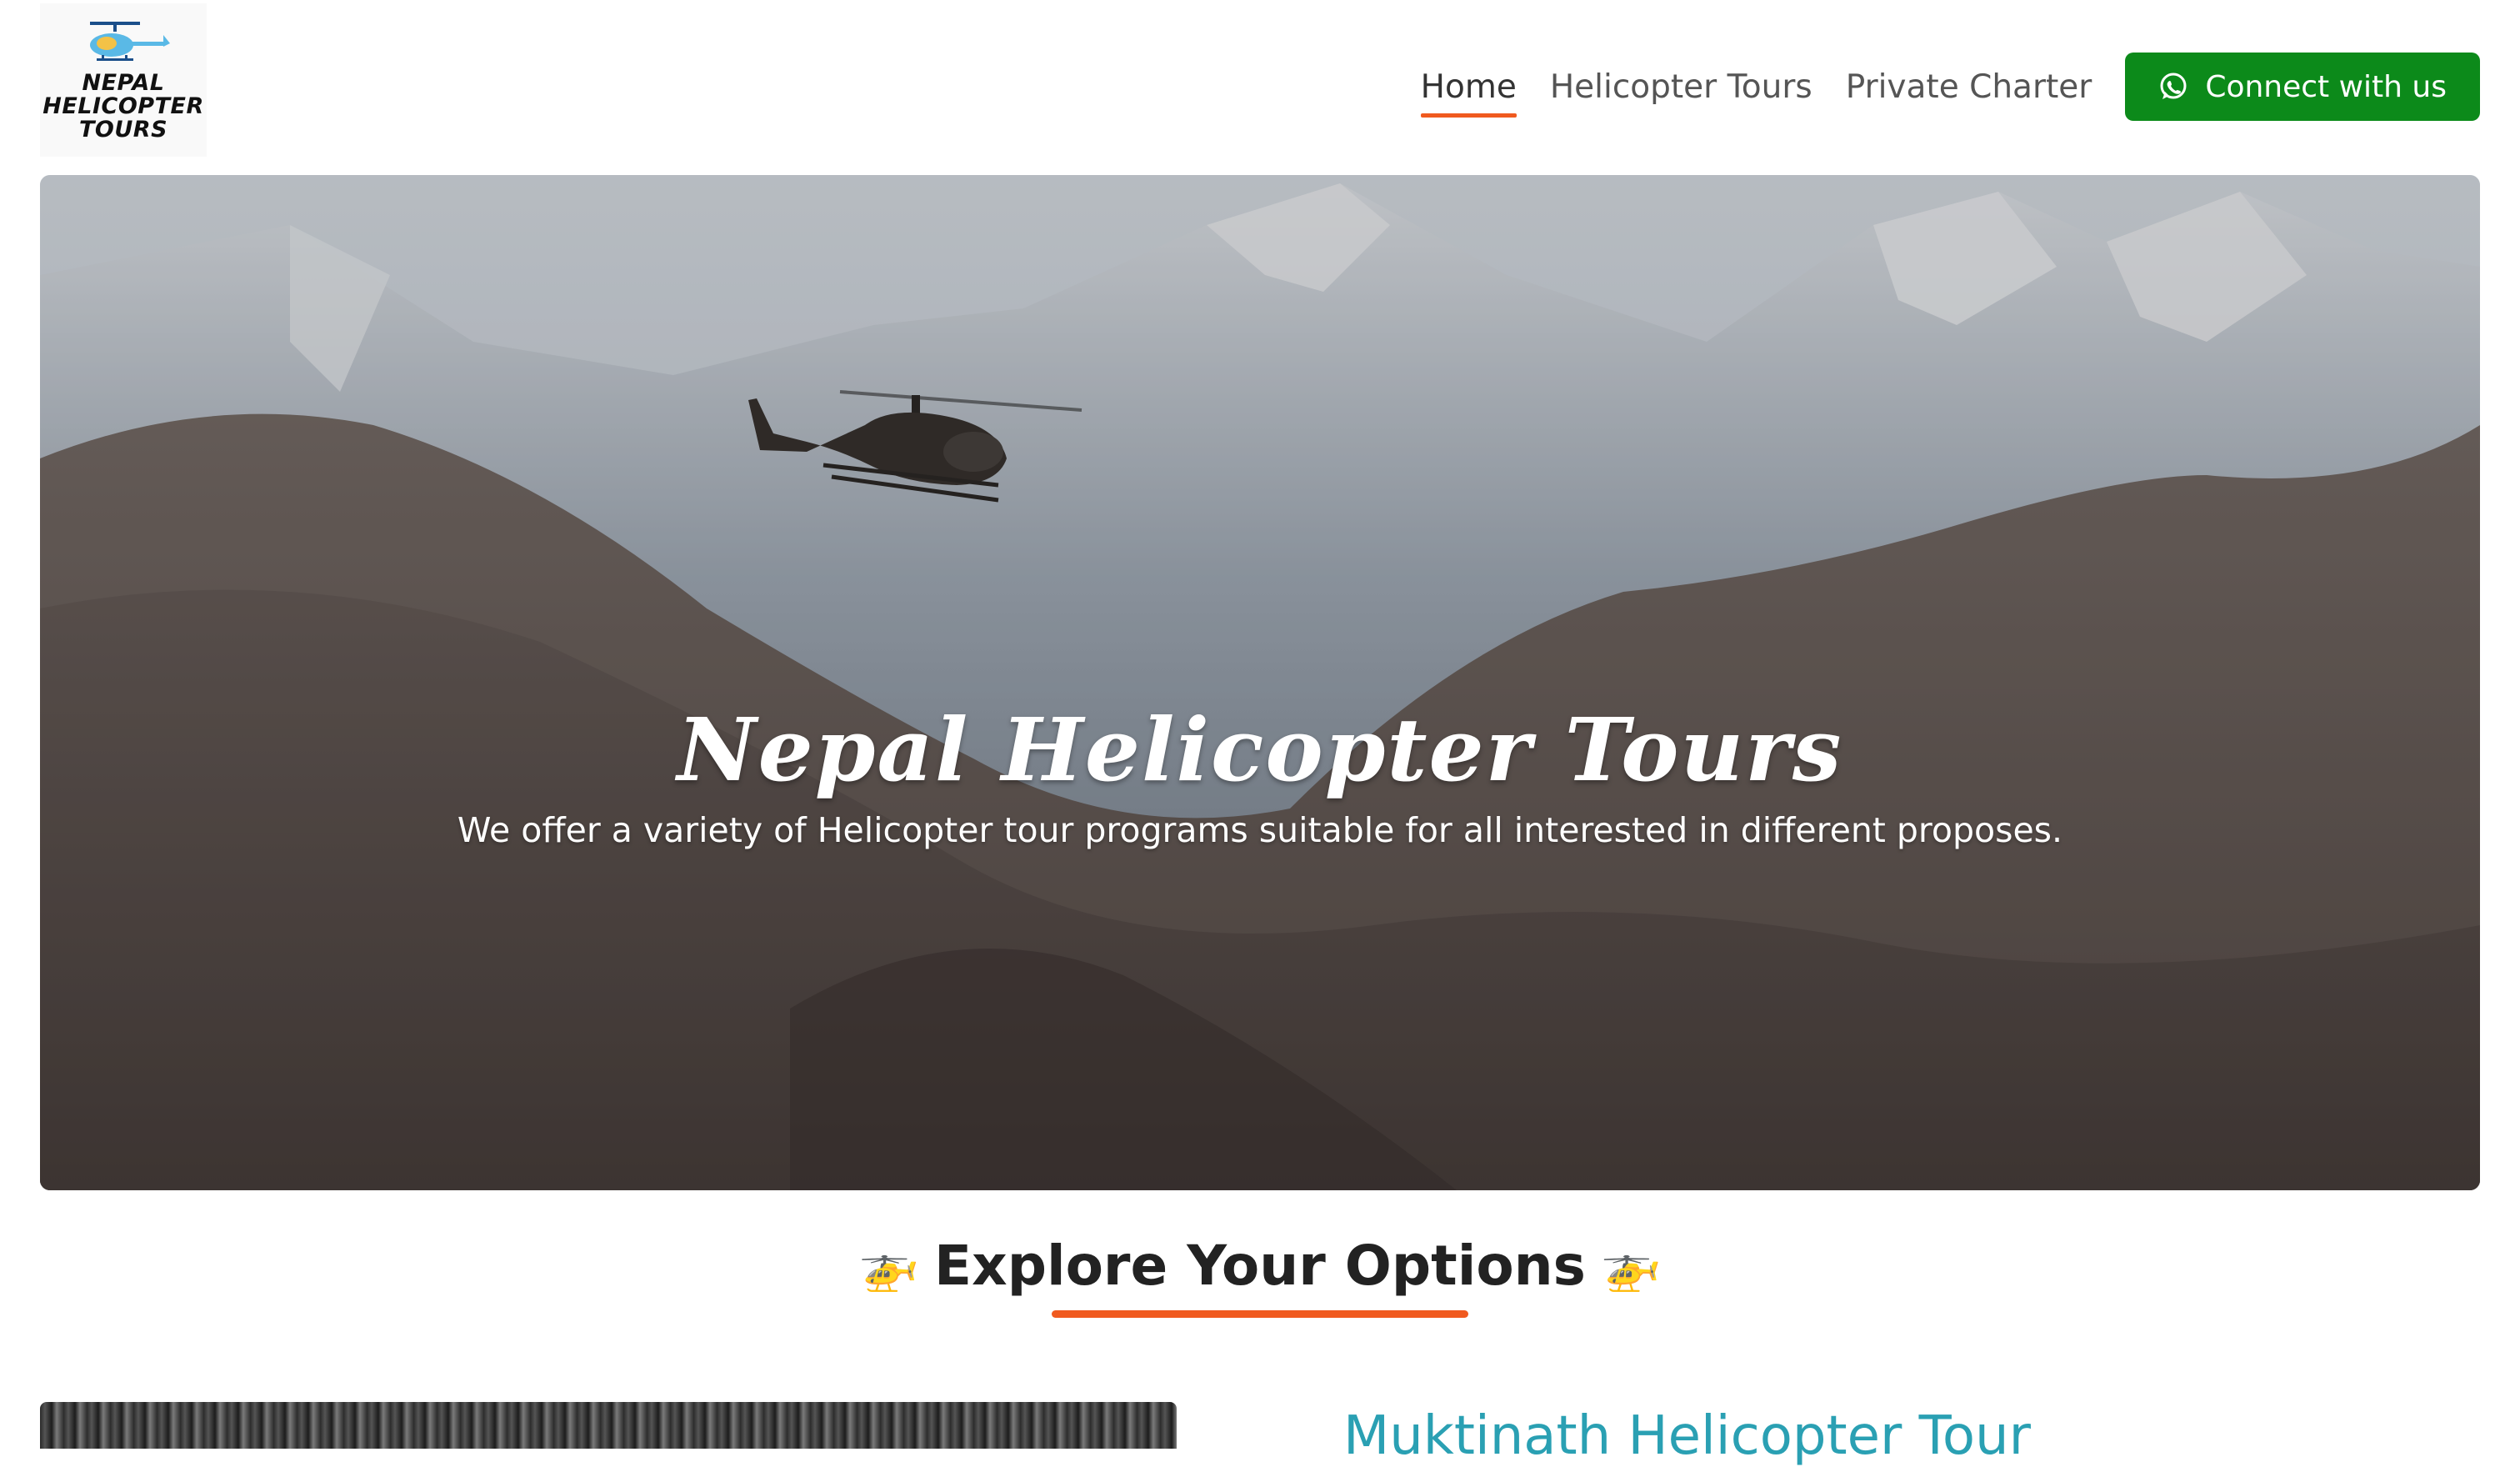 This screenshot has width=2520, height=1467. I want to click on site-logo: NEPAL HELICOPTER TOURS, so click(123, 80).